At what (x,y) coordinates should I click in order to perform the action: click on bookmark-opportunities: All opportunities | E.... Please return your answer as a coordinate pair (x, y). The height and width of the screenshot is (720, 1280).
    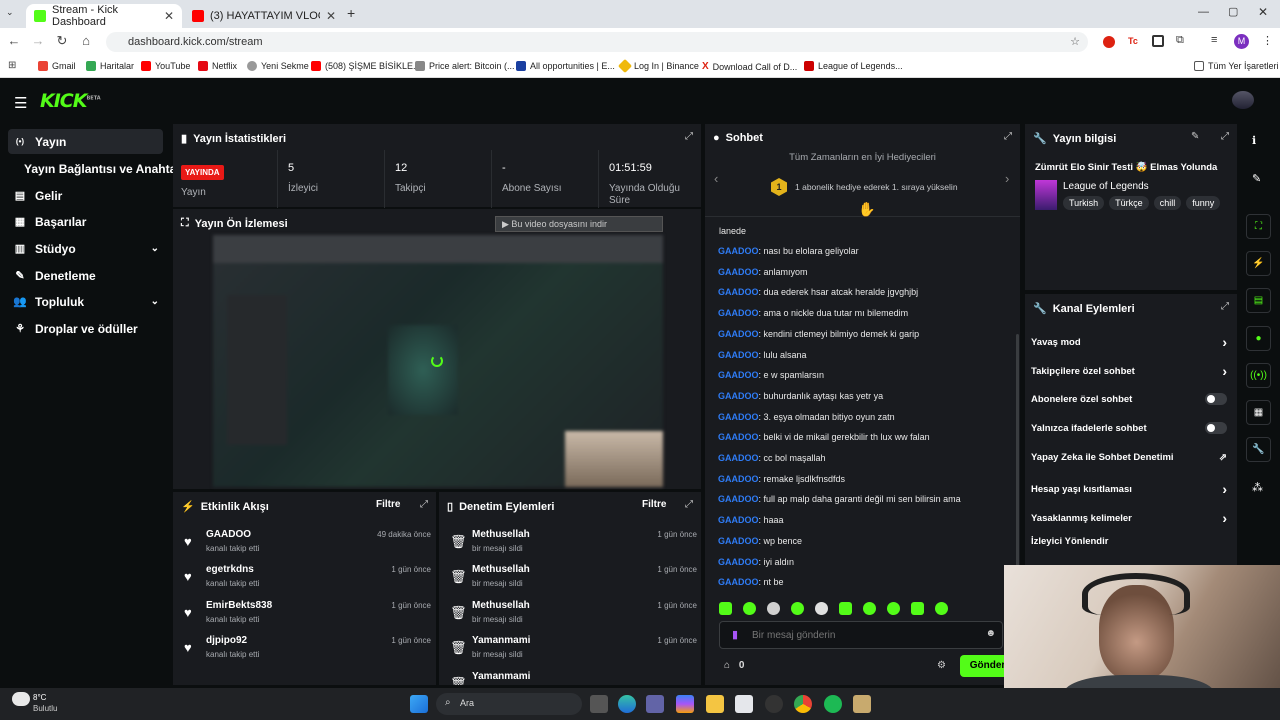
    Looking at the image, I should click on (565, 66).